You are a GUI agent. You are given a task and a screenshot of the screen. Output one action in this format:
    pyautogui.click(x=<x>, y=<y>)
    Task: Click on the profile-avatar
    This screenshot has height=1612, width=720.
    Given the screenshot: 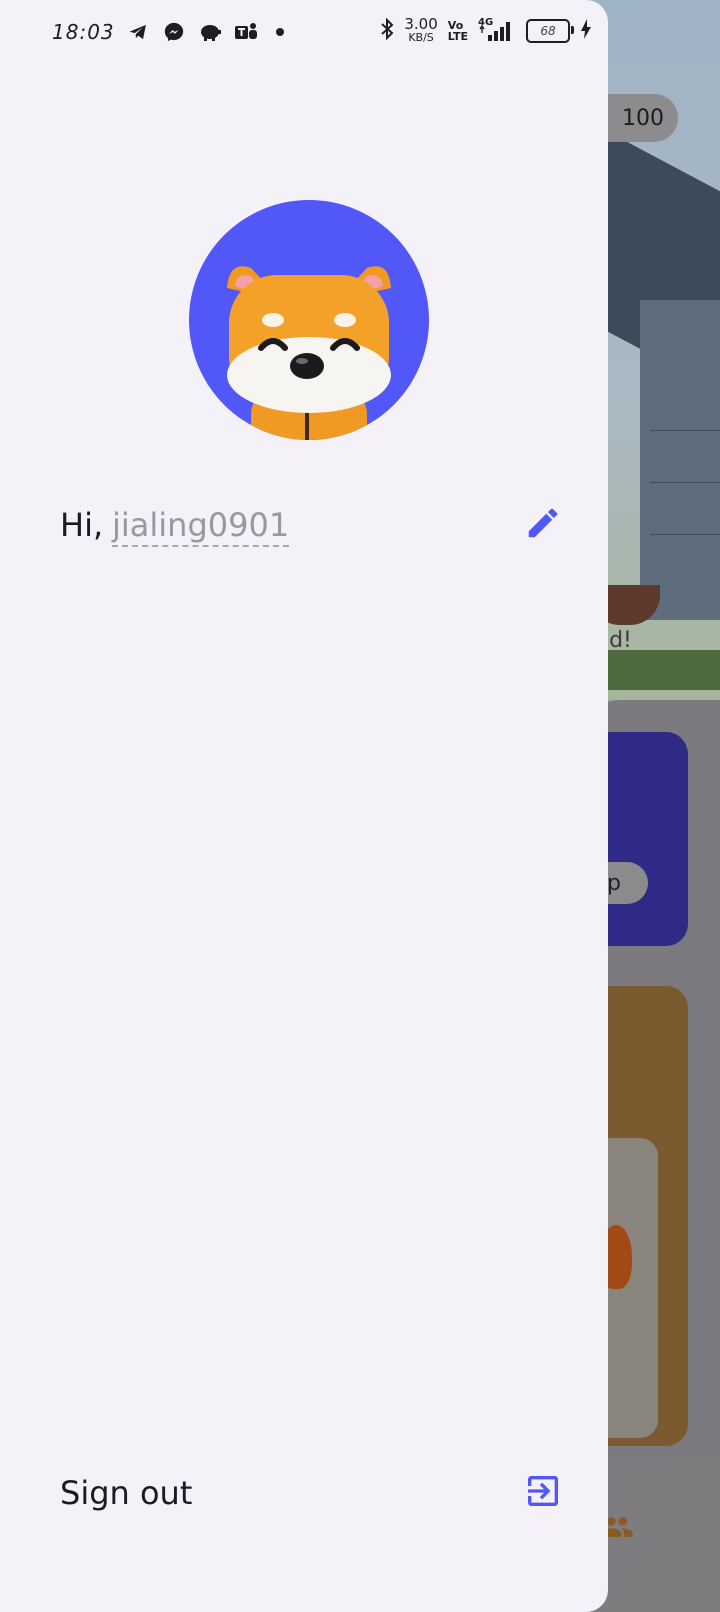 What is the action you would take?
    pyautogui.click(x=309, y=320)
    